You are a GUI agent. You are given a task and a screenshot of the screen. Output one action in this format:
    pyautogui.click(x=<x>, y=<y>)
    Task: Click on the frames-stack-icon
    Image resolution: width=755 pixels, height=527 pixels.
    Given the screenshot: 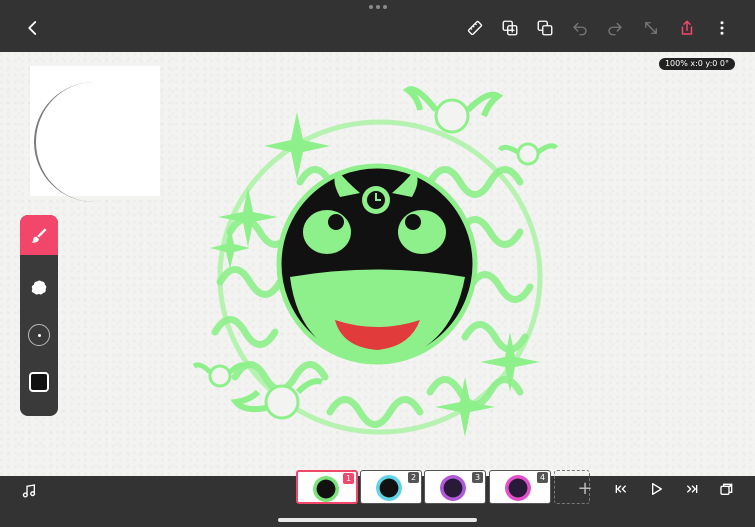 What is the action you would take?
    pyautogui.click(x=726, y=489)
    